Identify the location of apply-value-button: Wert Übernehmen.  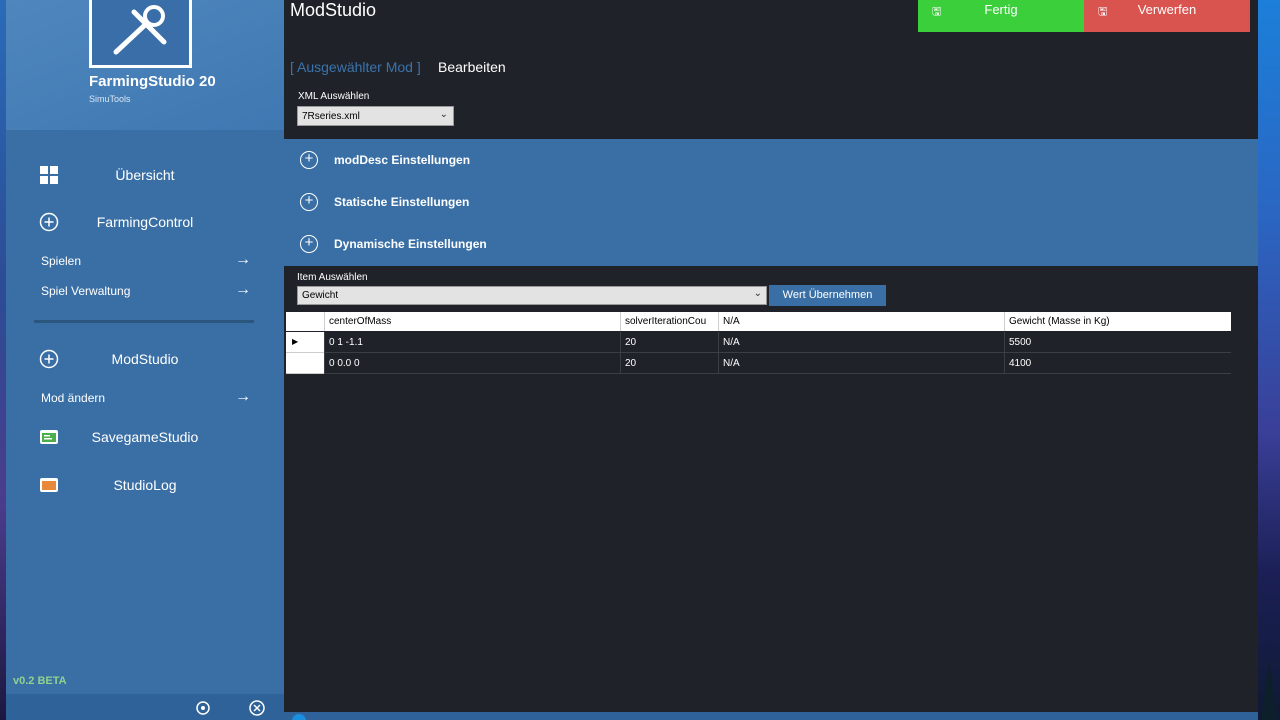
(827, 295).